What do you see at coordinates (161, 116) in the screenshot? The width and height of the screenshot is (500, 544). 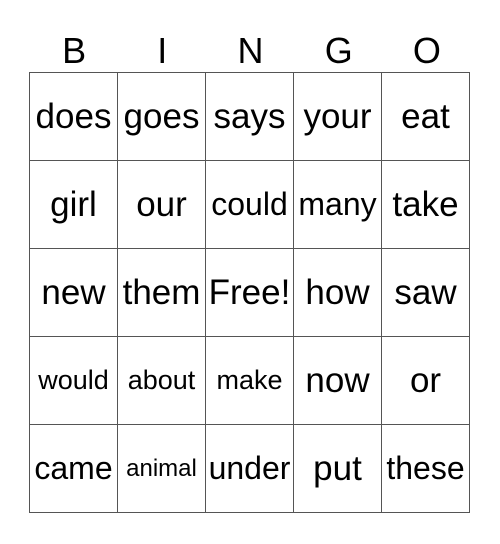 I see `grid-cell: goes` at bounding box center [161, 116].